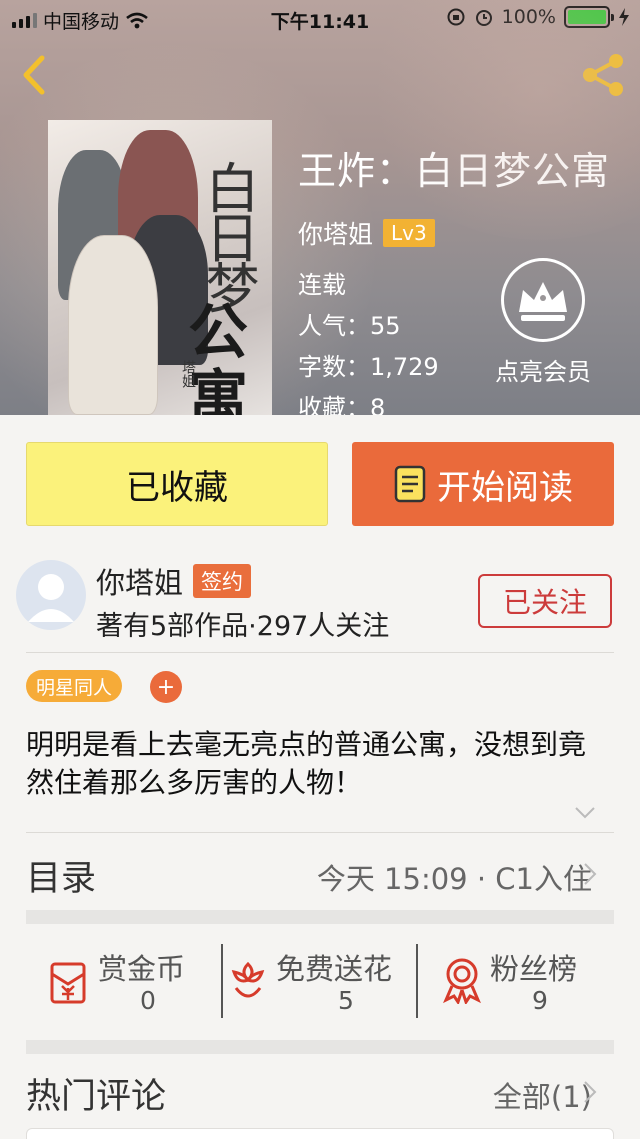  I want to click on red-envelope-icon, so click(68, 983).